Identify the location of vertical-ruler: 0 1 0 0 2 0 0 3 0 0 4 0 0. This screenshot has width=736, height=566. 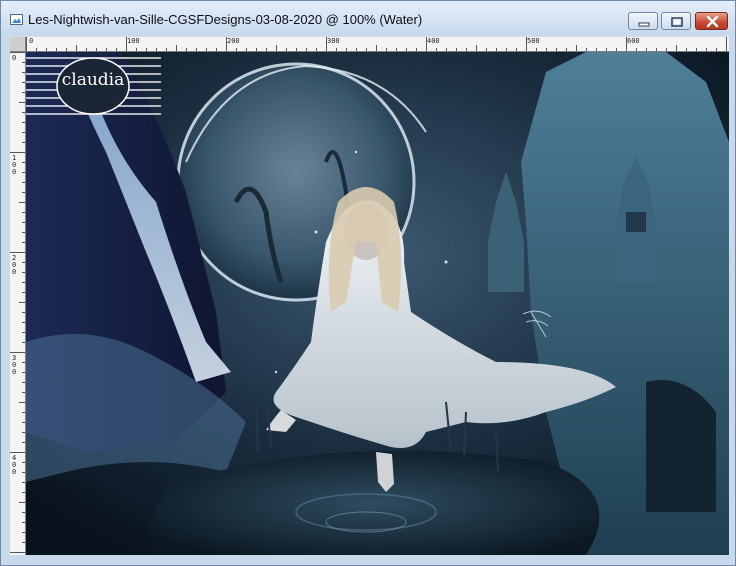
(18, 303).